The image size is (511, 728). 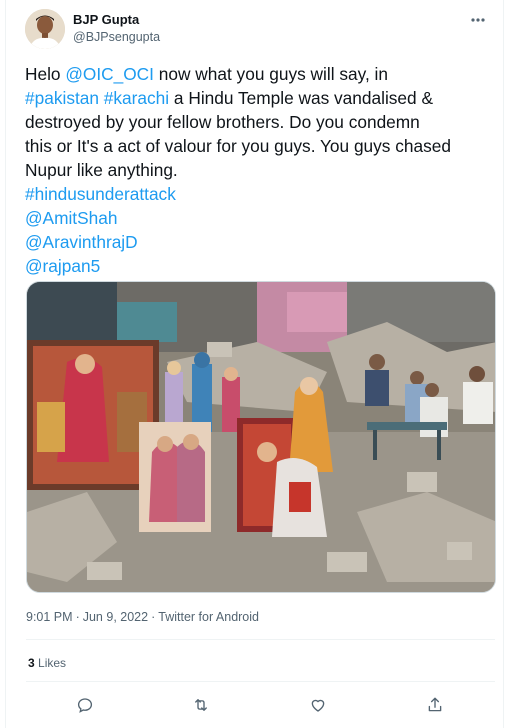 What do you see at coordinates (116, 37) in the screenshot?
I see `author-handle: @BJPsengupta` at bounding box center [116, 37].